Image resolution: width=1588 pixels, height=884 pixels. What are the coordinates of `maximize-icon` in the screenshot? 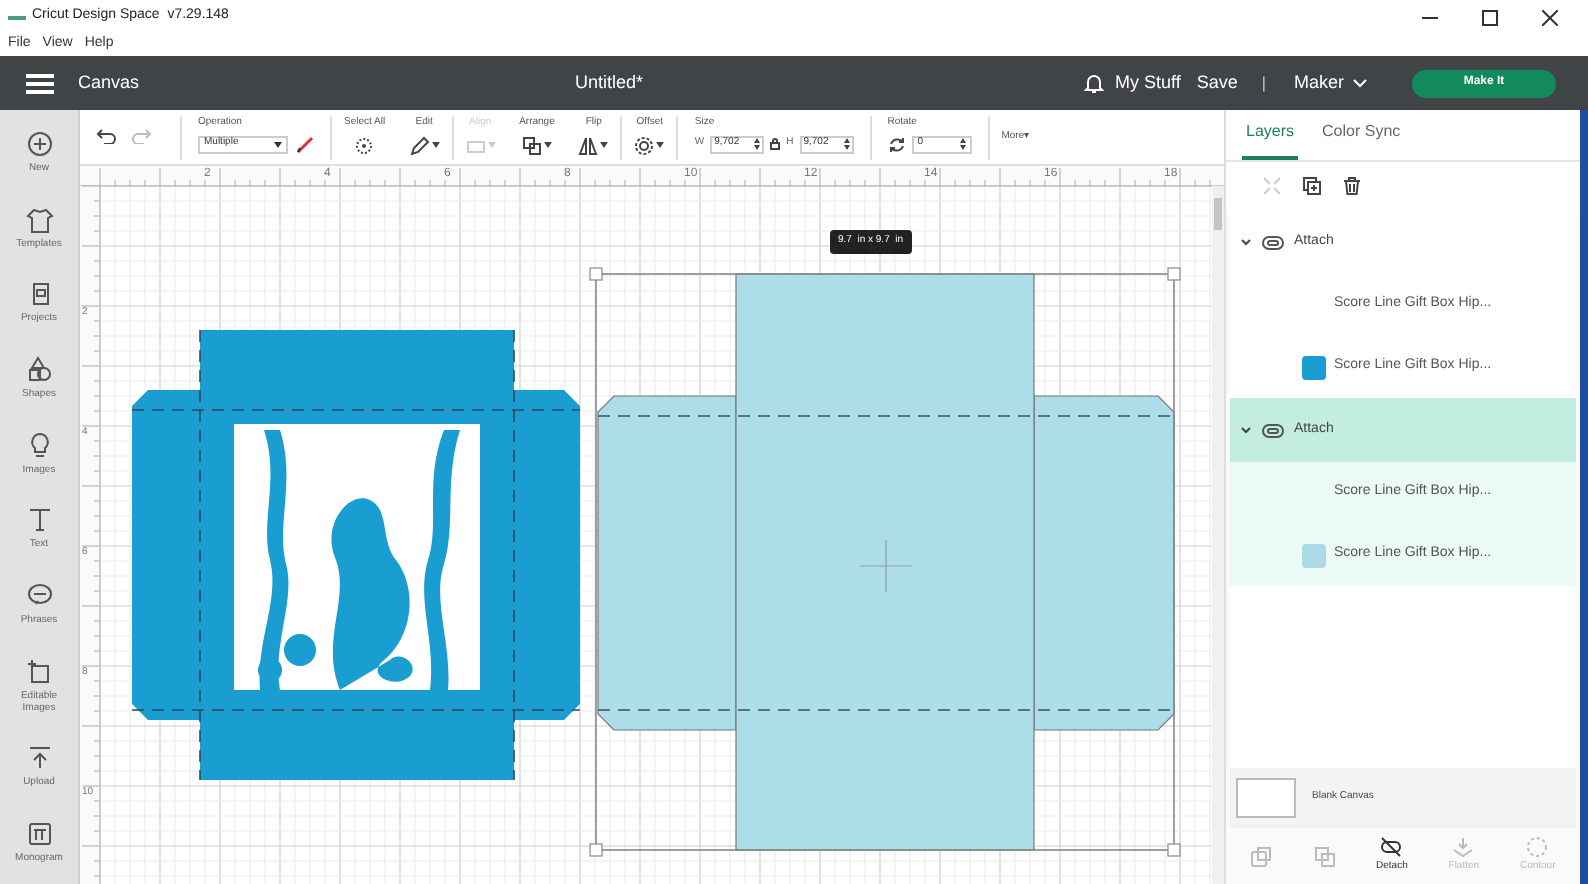 It's located at (1490, 17).